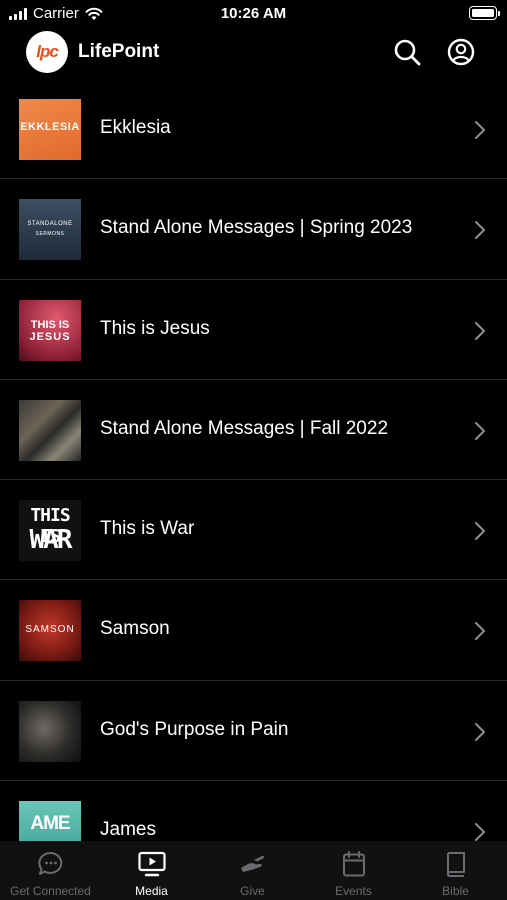  What do you see at coordinates (455, 864) in the screenshot?
I see `book-icon` at bounding box center [455, 864].